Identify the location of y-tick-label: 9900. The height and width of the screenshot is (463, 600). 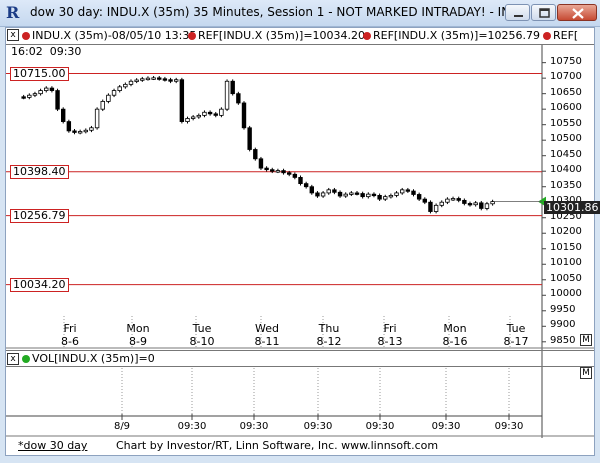
(563, 325).